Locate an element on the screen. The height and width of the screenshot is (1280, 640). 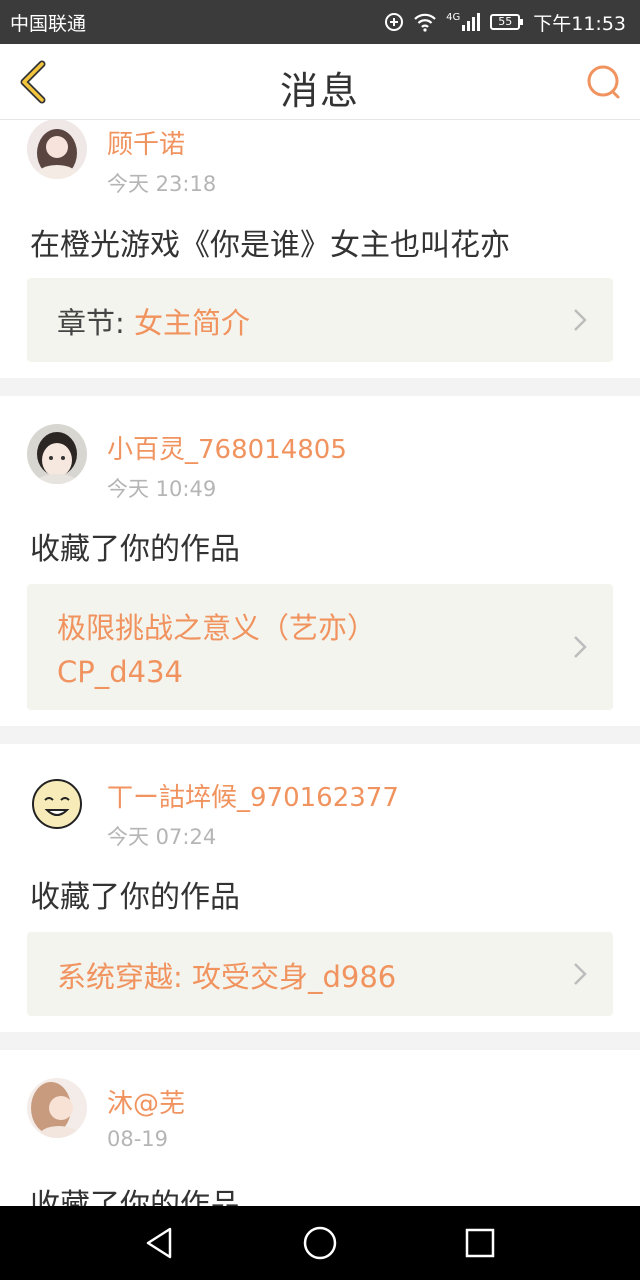
app-header: 消息 is located at coordinates (320, 82).